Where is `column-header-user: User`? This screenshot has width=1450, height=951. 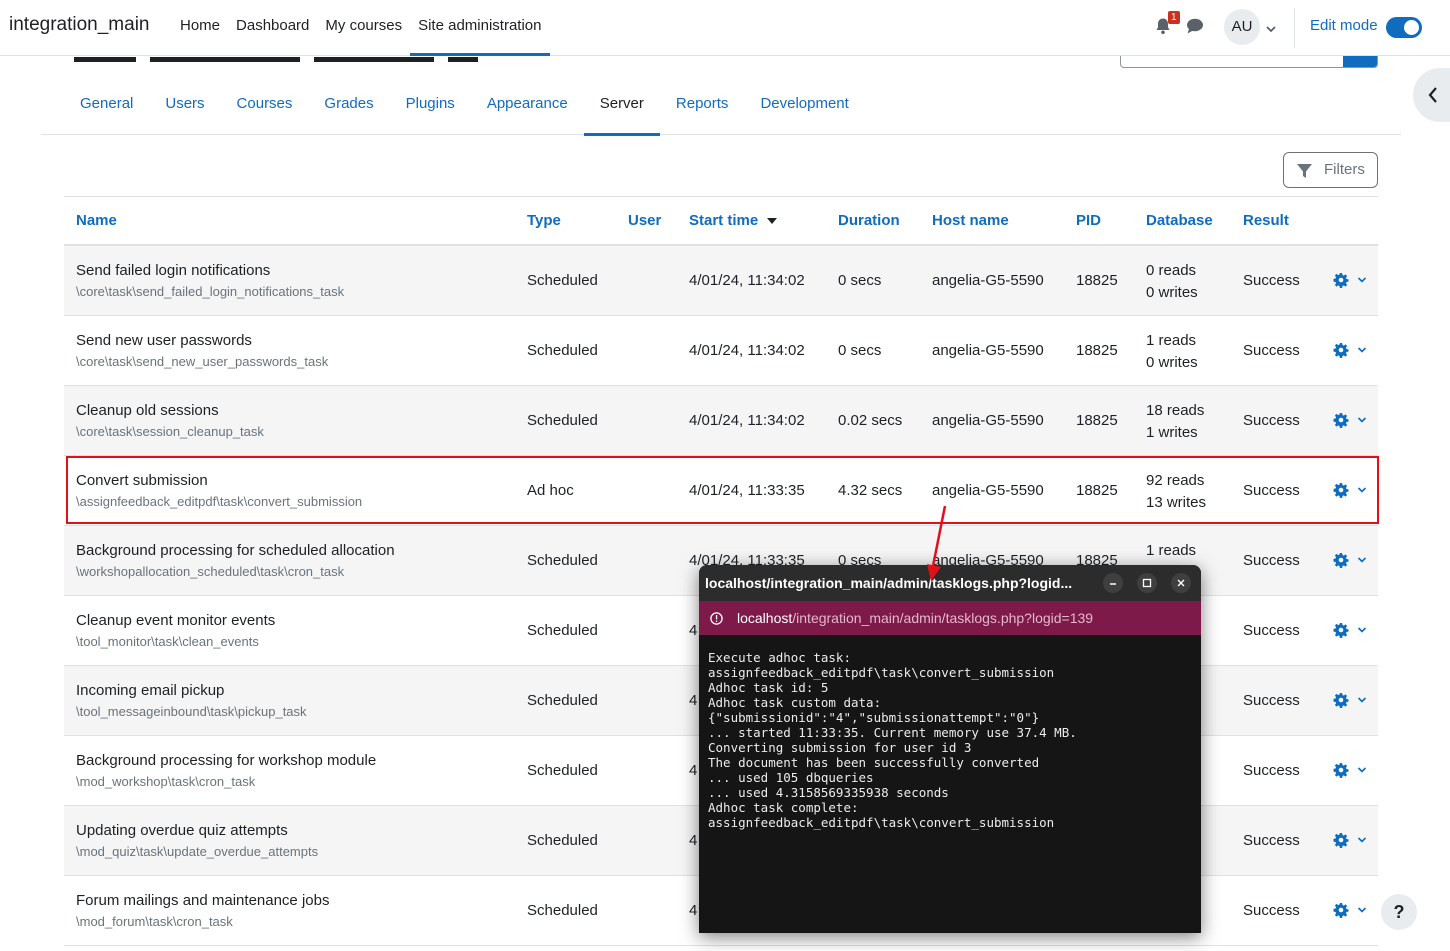 column-header-user: User is located at coordinates (644, 220).